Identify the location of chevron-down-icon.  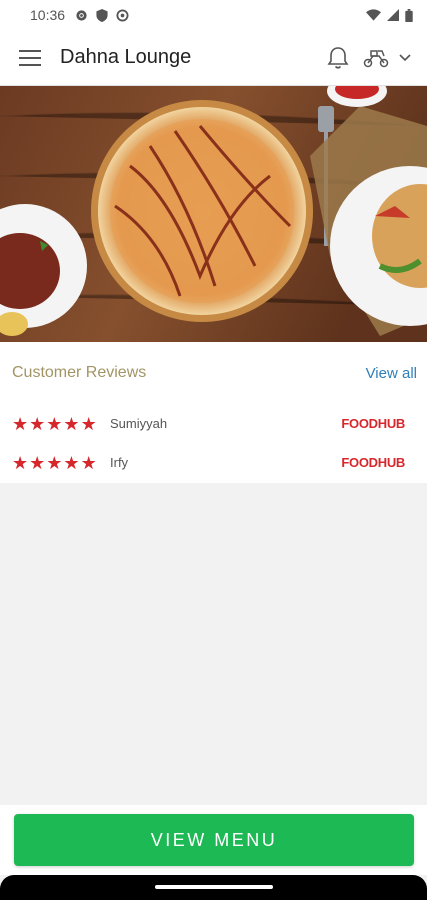
(405, 57).